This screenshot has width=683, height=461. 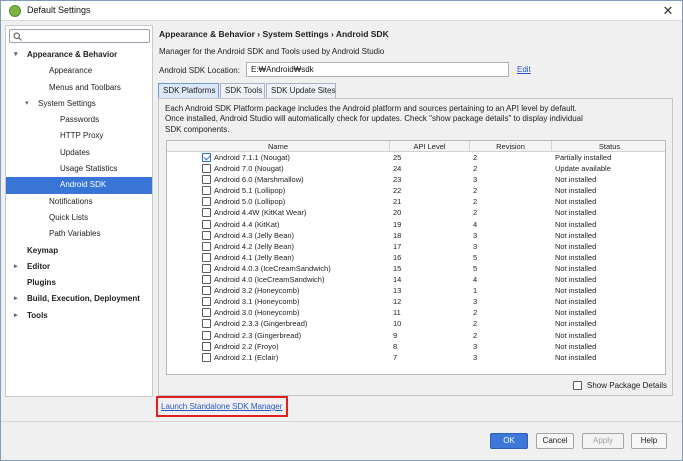 I want to click on tree-item: Plugins, so click(x=79, y=283).